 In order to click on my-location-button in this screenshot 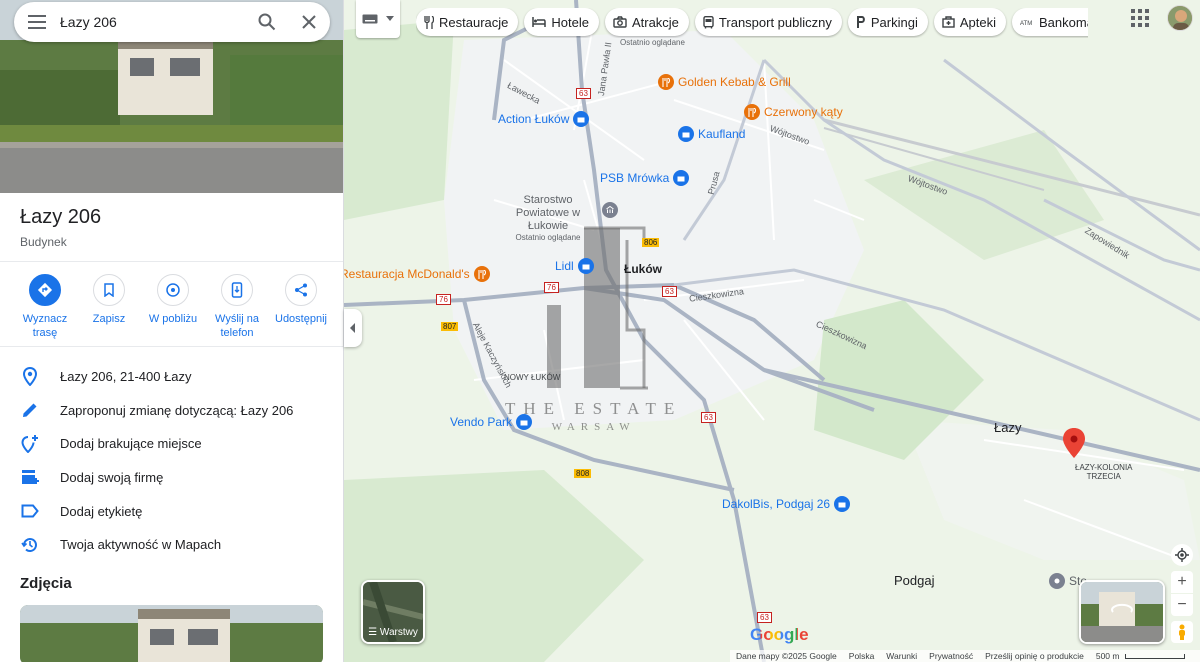, I will do `click(1182, 555)`.